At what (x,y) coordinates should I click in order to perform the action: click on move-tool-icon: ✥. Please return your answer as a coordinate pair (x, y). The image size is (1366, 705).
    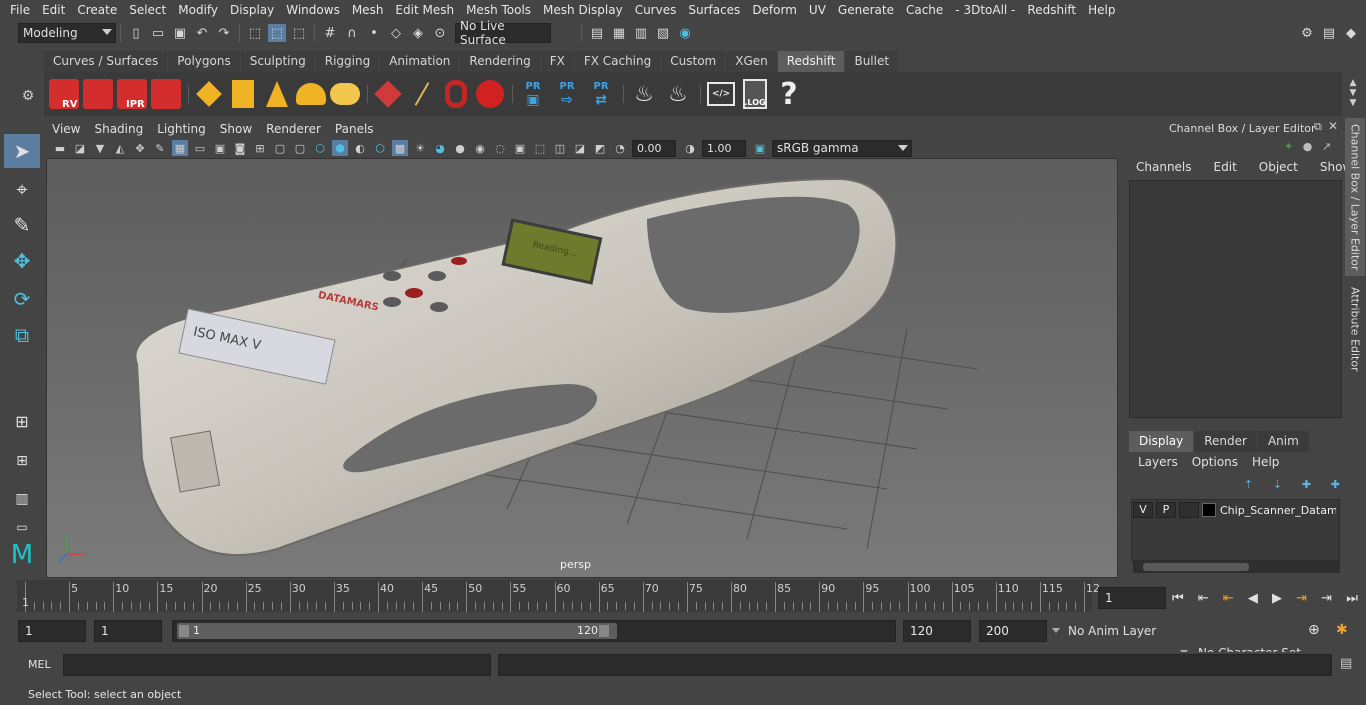
    Looking at the image, I should click on (22, 261).